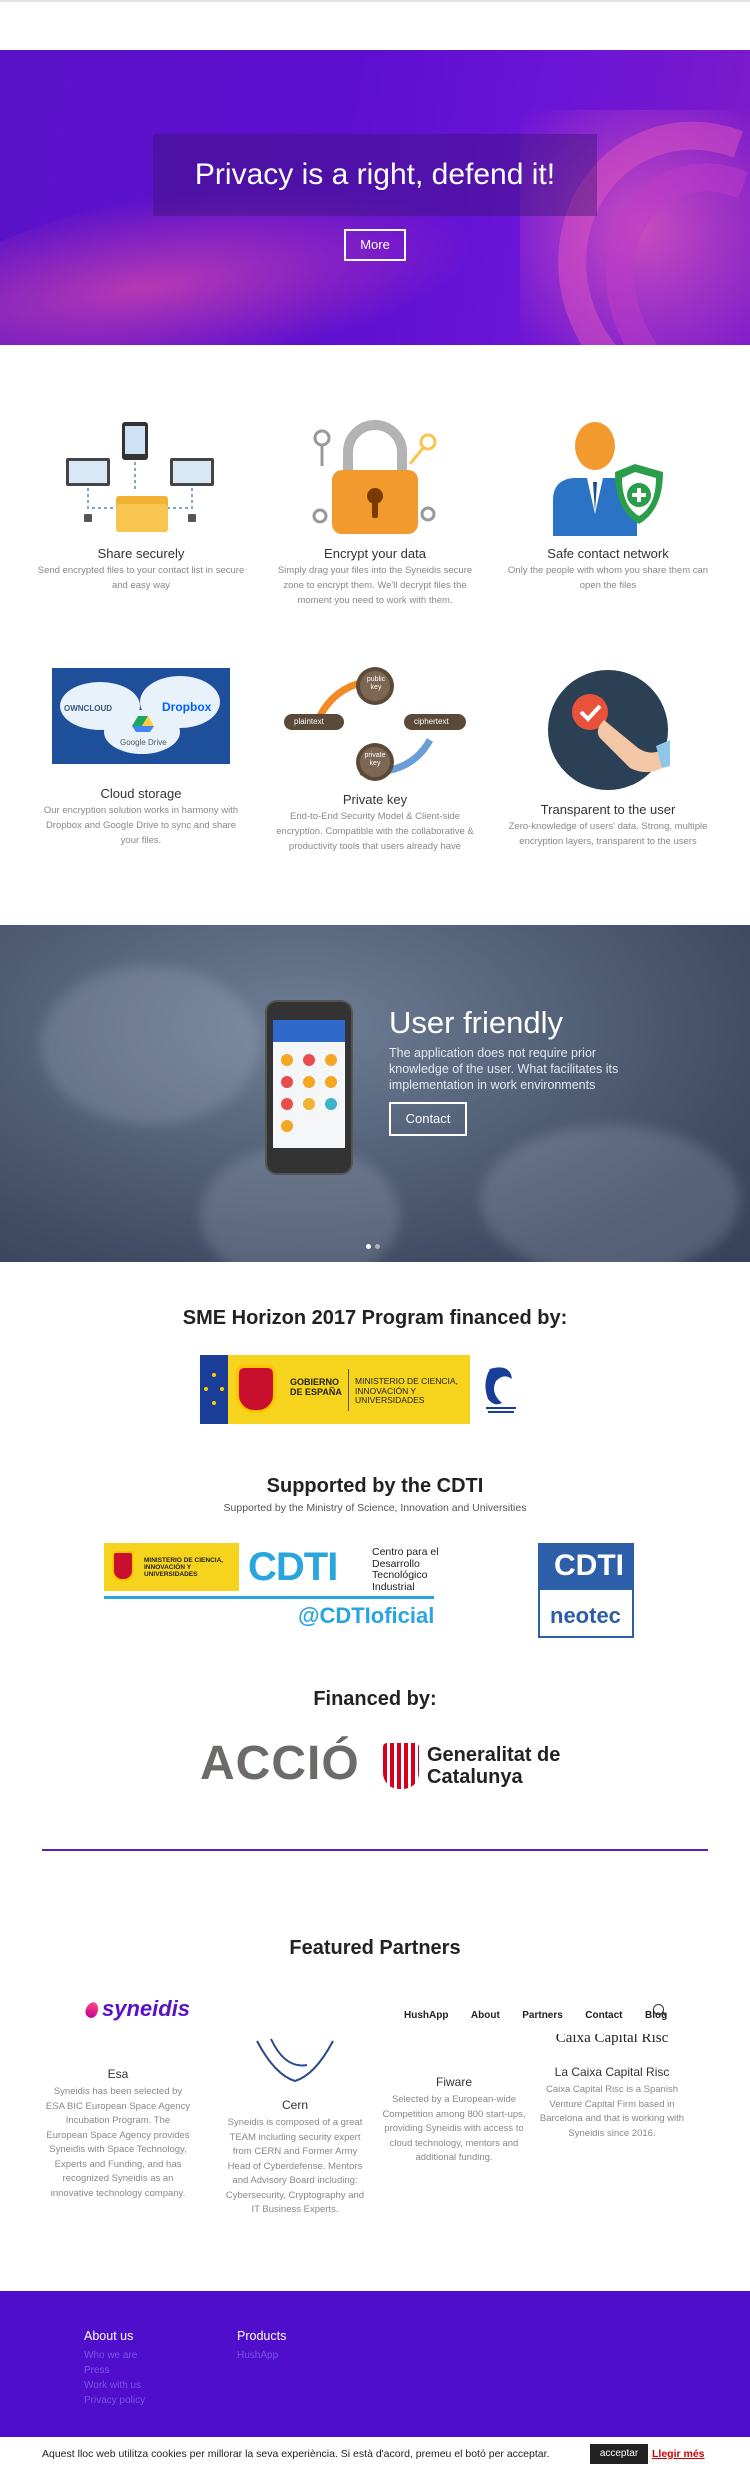  I want to click on share-files-illustration, so click(141, 478).